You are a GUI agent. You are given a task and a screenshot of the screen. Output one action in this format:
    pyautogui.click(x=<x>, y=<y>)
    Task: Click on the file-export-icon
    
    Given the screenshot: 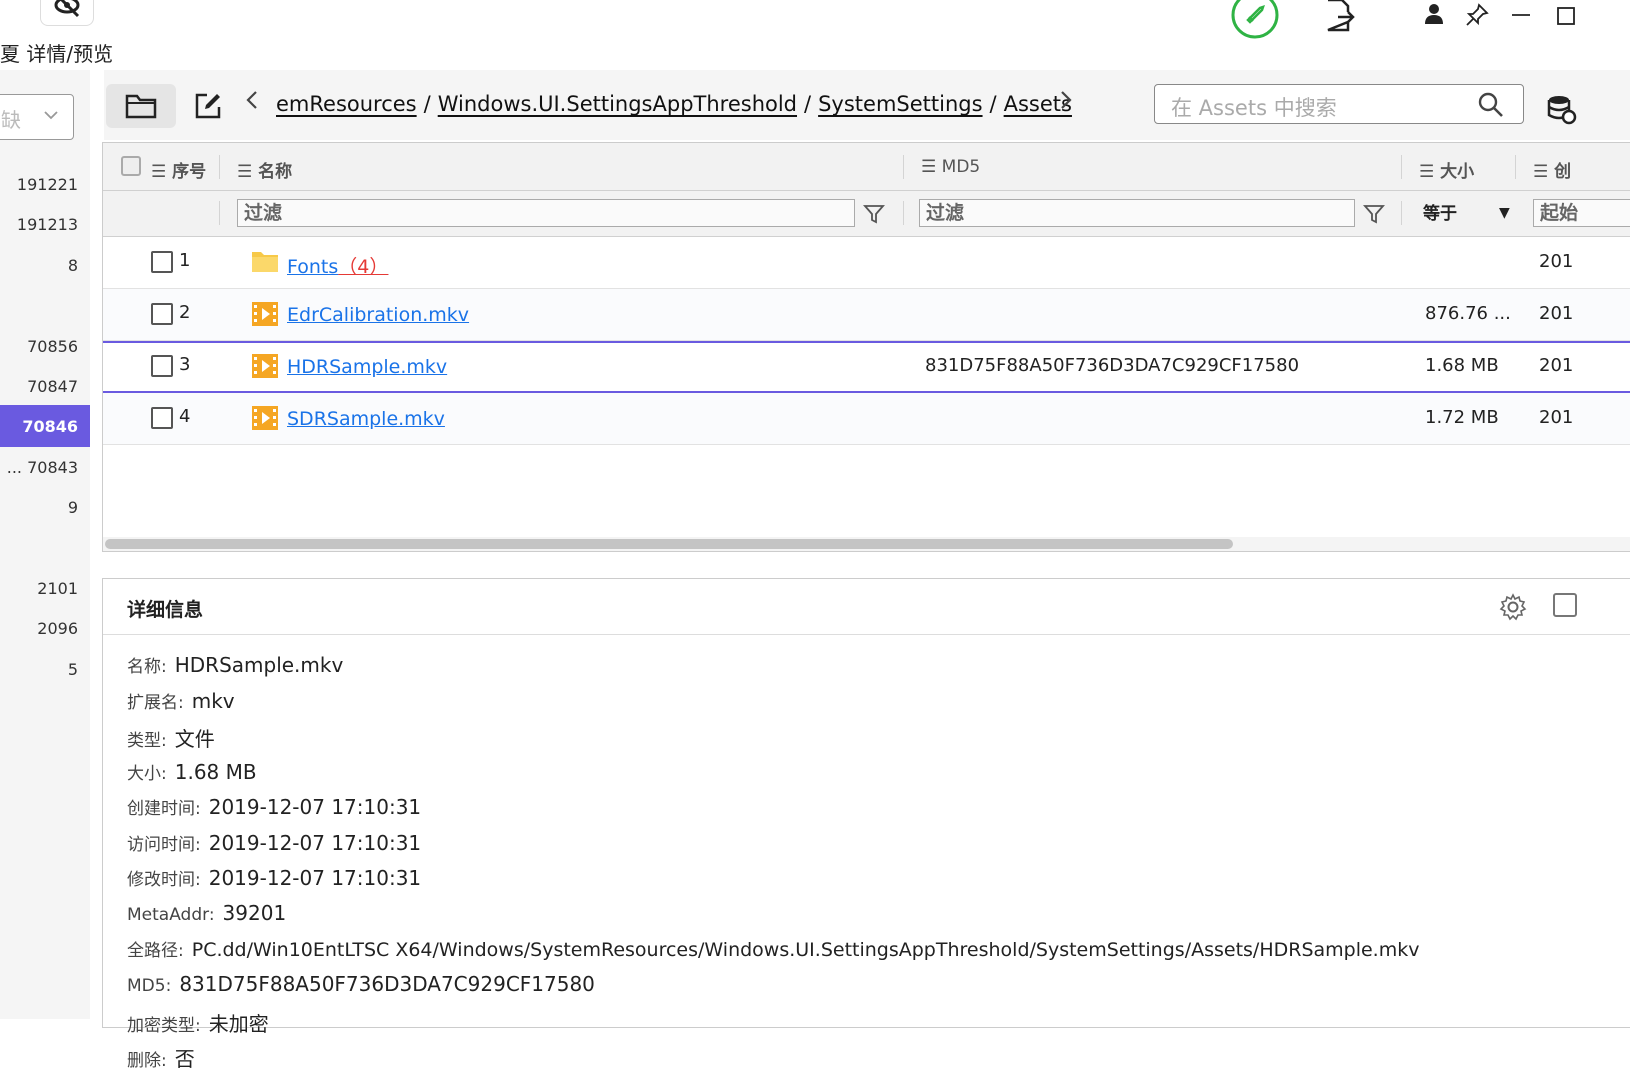 What is the action you would take?
    pyautogui.click(x=1341, y=16)
    